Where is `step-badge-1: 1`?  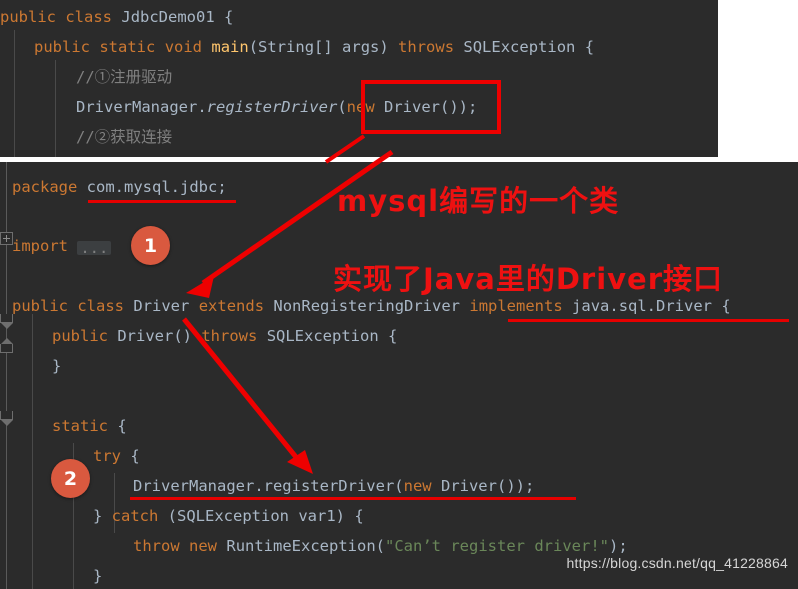
step-badge-1: 1 is located at coordinates (150, 245).